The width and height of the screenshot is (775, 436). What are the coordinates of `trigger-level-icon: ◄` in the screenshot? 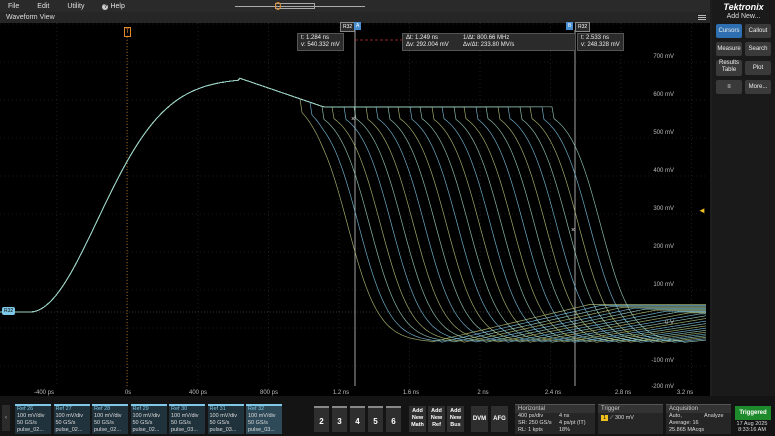 It's located at (702, 210).